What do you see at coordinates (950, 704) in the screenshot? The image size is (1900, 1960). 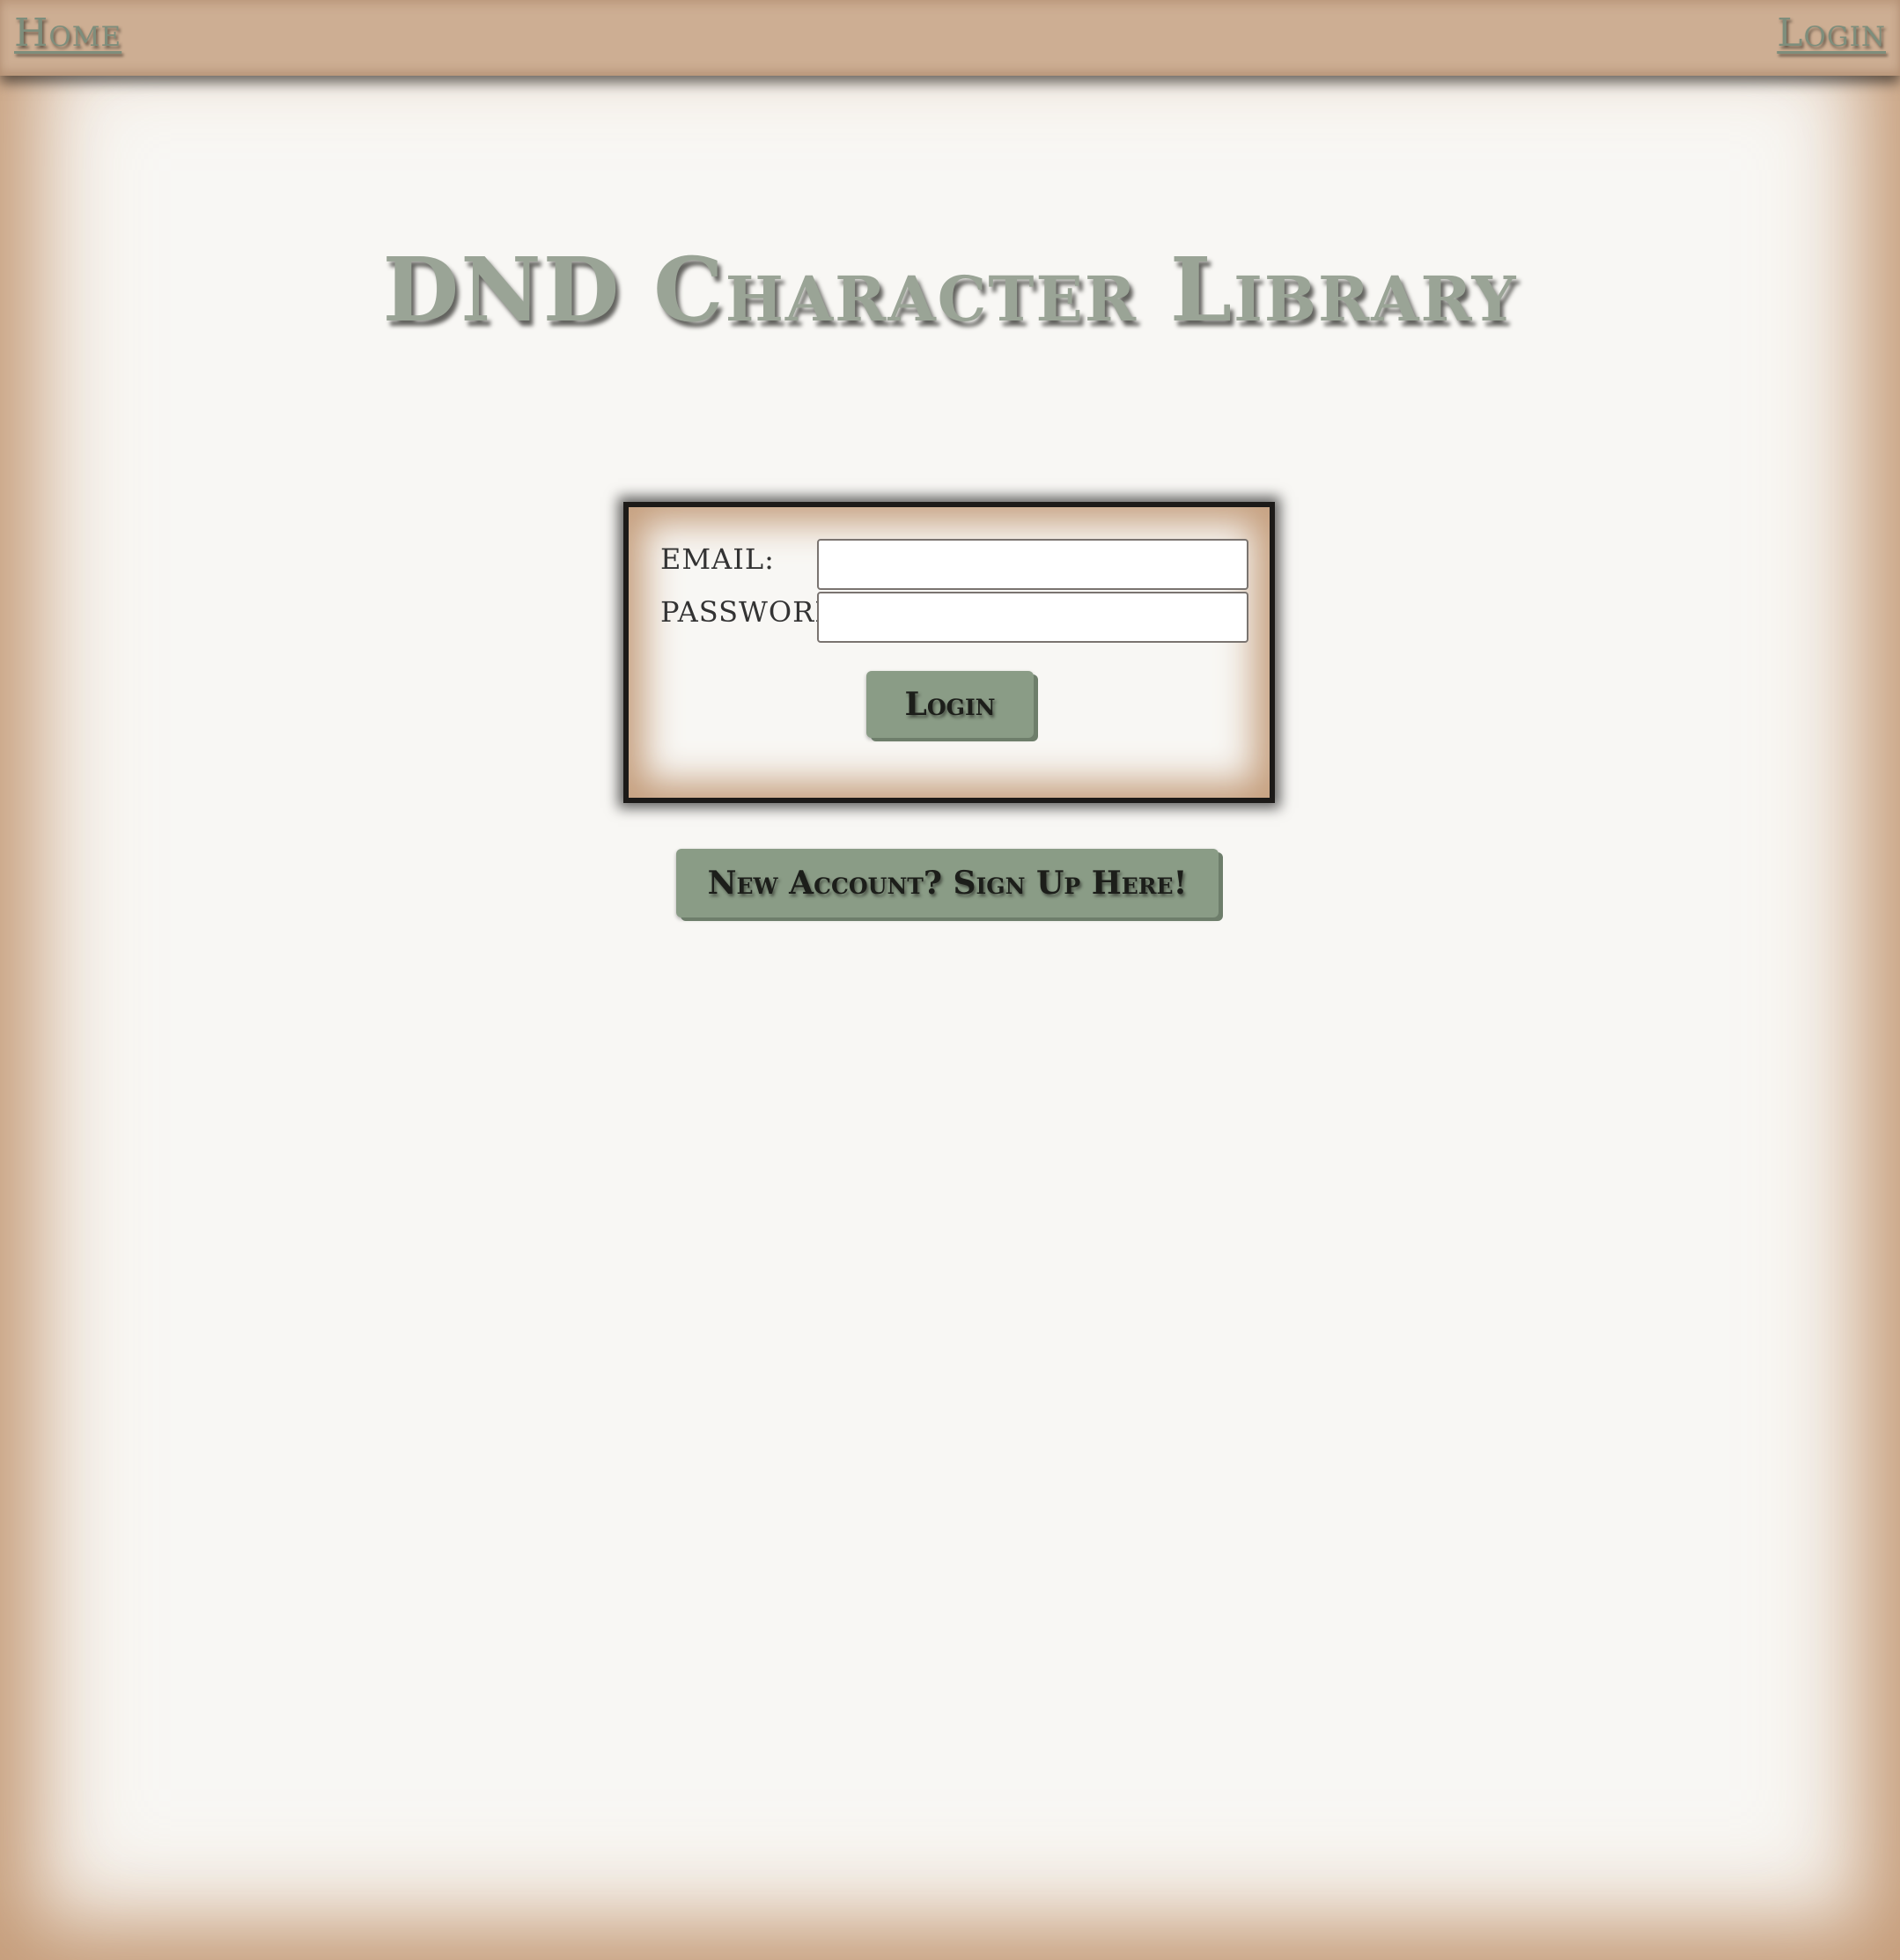 I see `login-submit-button: Login` at bounding box center [950, 704].